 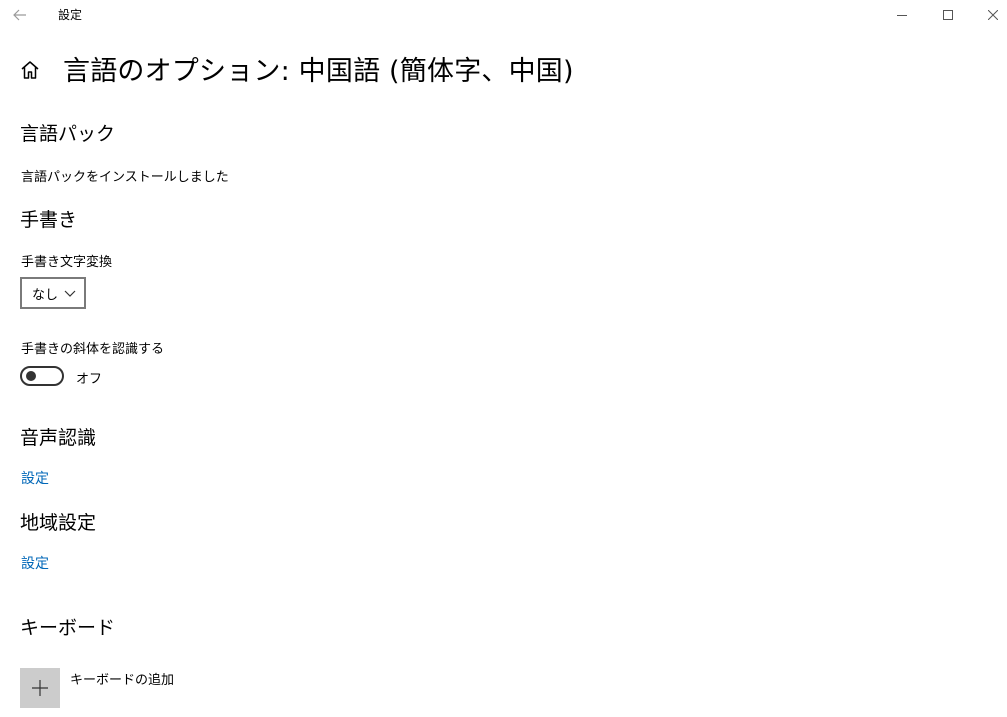 I want to click on keyboards-heading: キーボード, so click(x=68, y=628).